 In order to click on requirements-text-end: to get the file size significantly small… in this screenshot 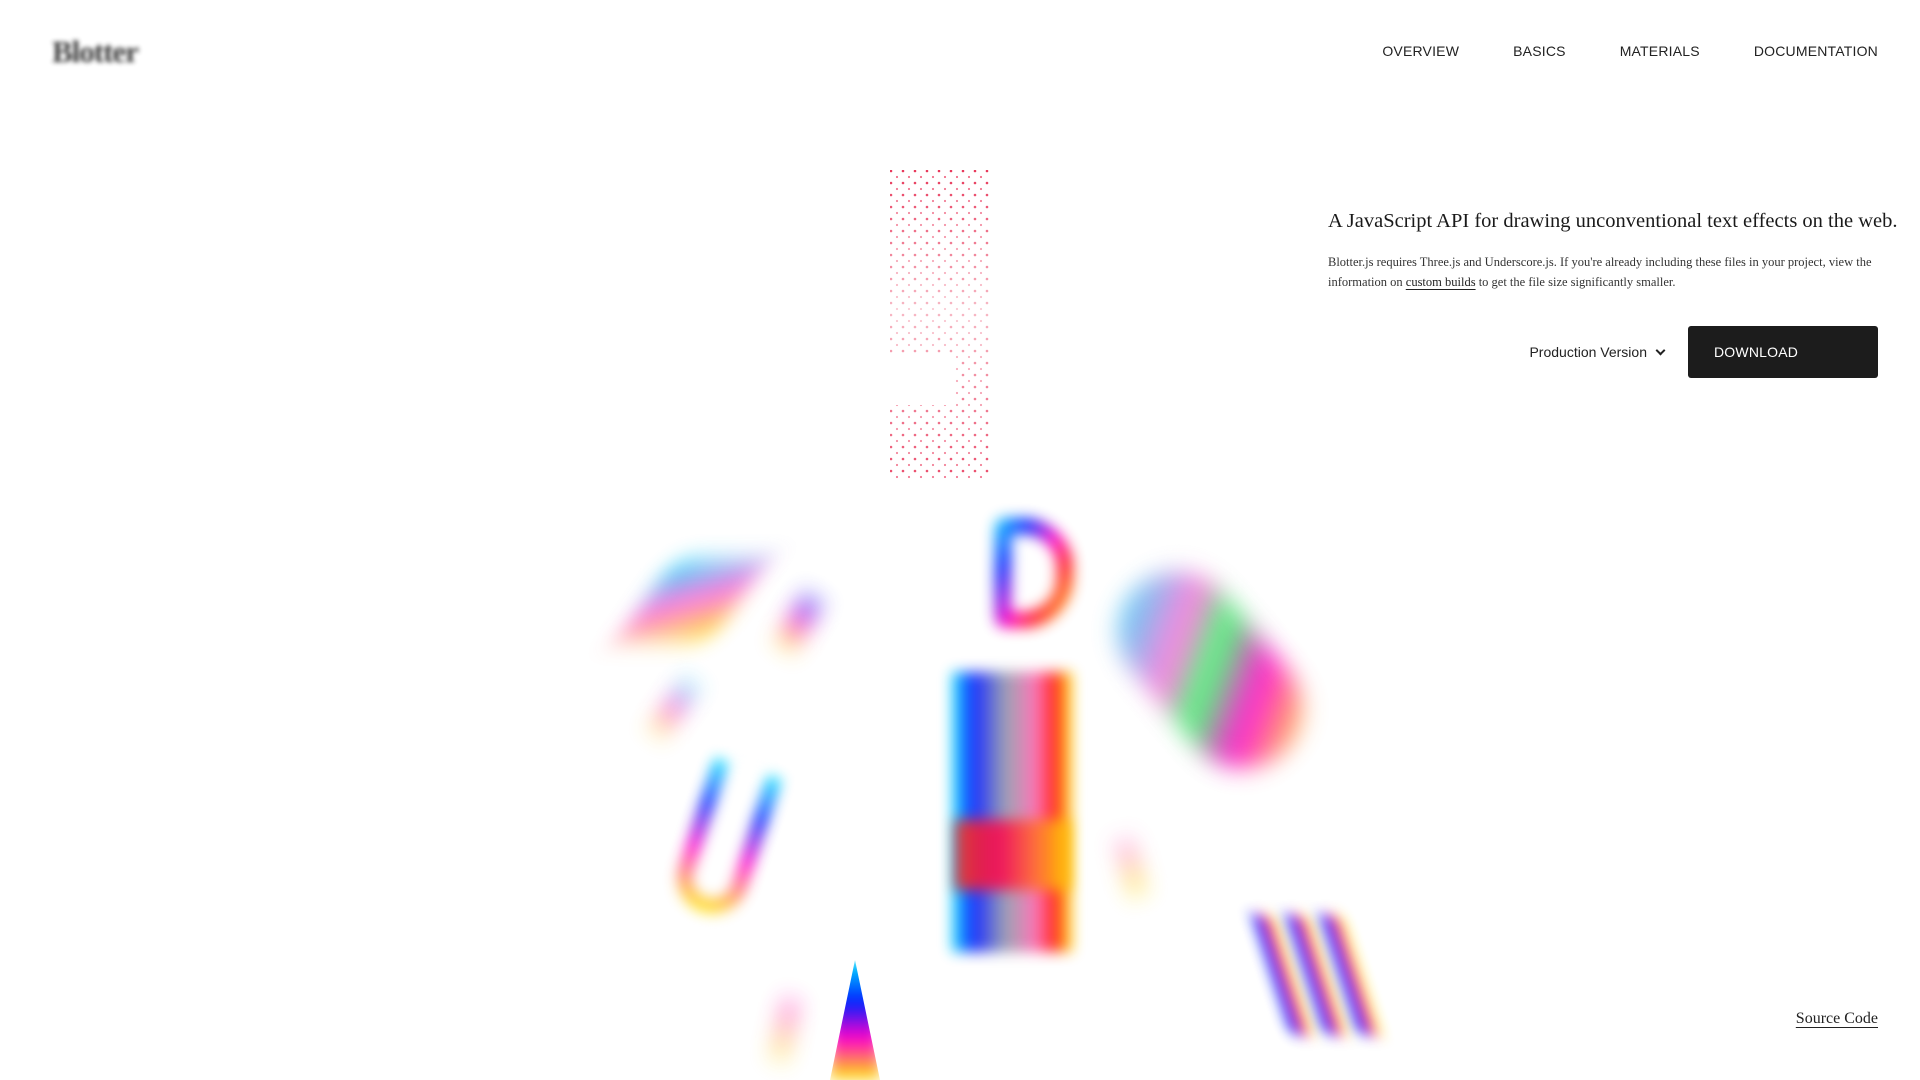, I will do `click(1575, 281)`.